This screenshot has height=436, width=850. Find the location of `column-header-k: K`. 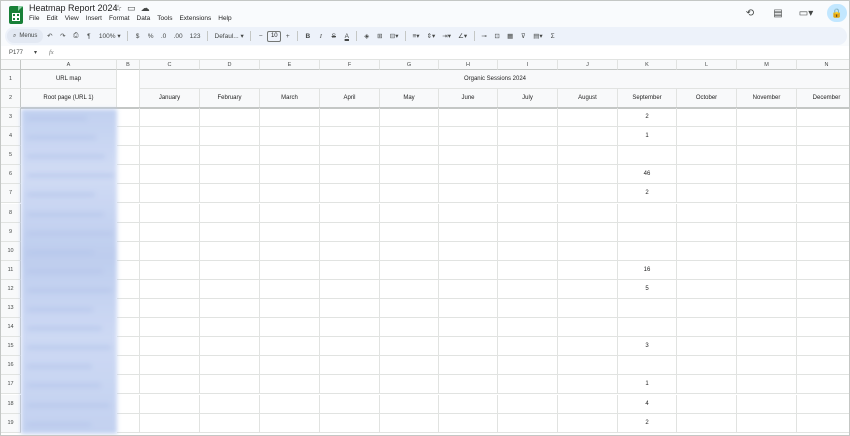

column-header-k: K is located at coordinates (647, 65).